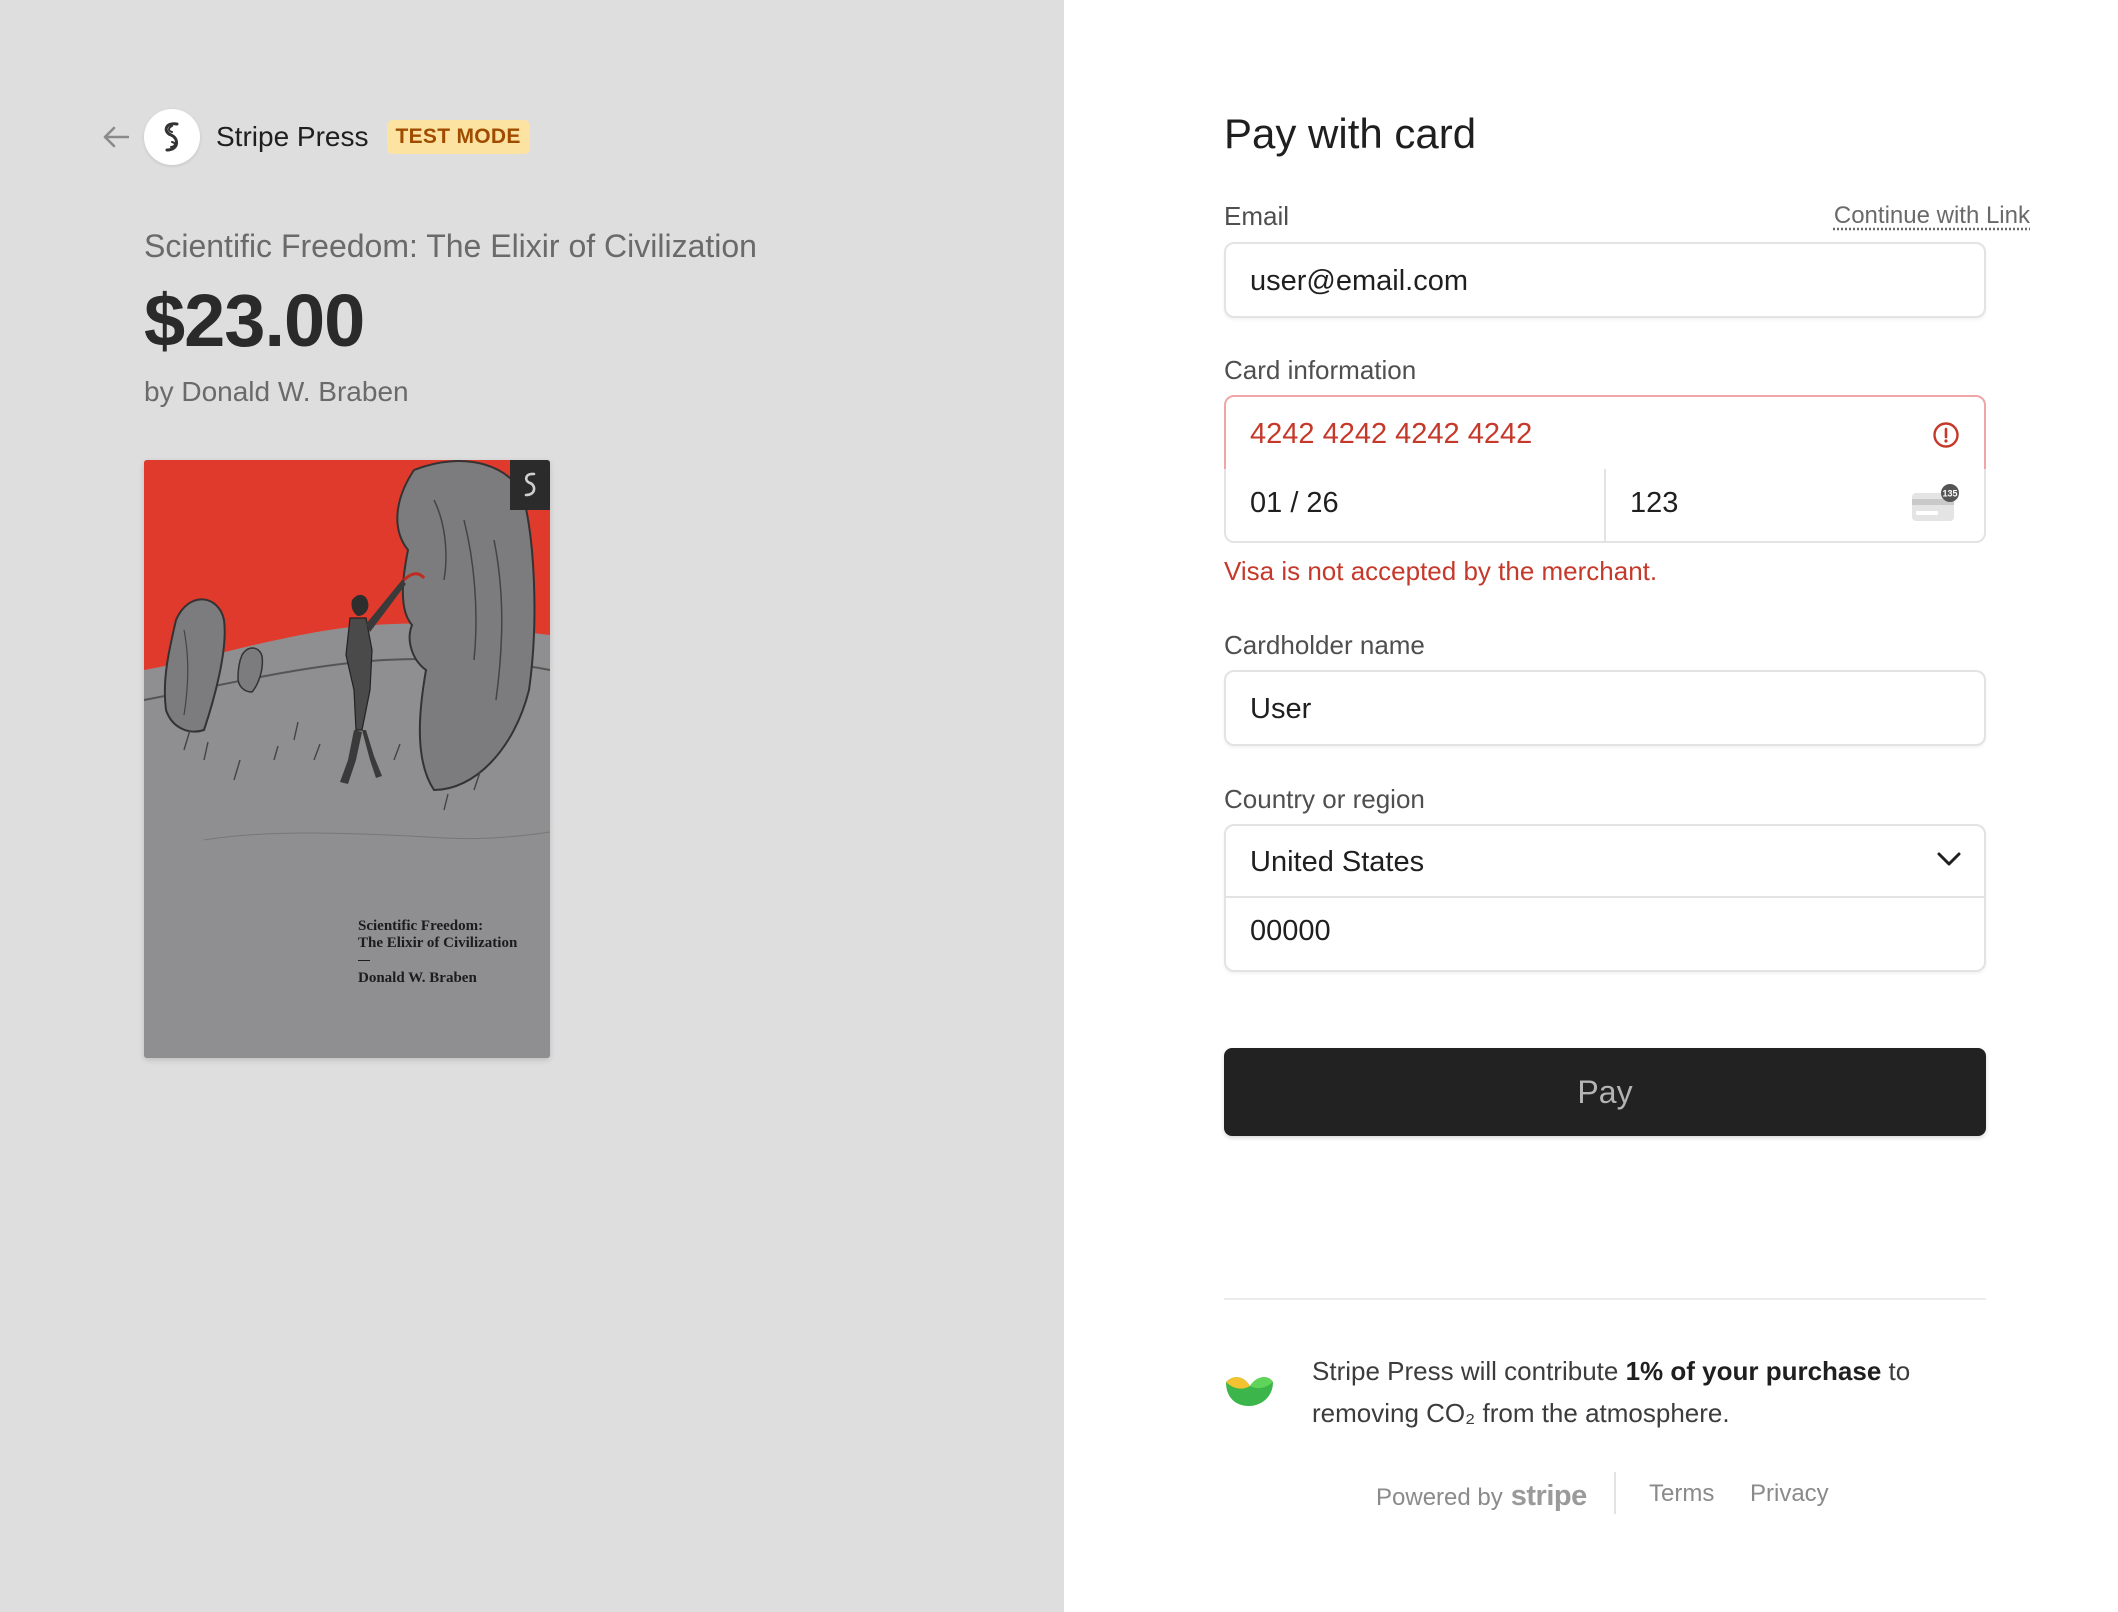  I want to click on cvc-card-icon: 135, so click(1935, 502).